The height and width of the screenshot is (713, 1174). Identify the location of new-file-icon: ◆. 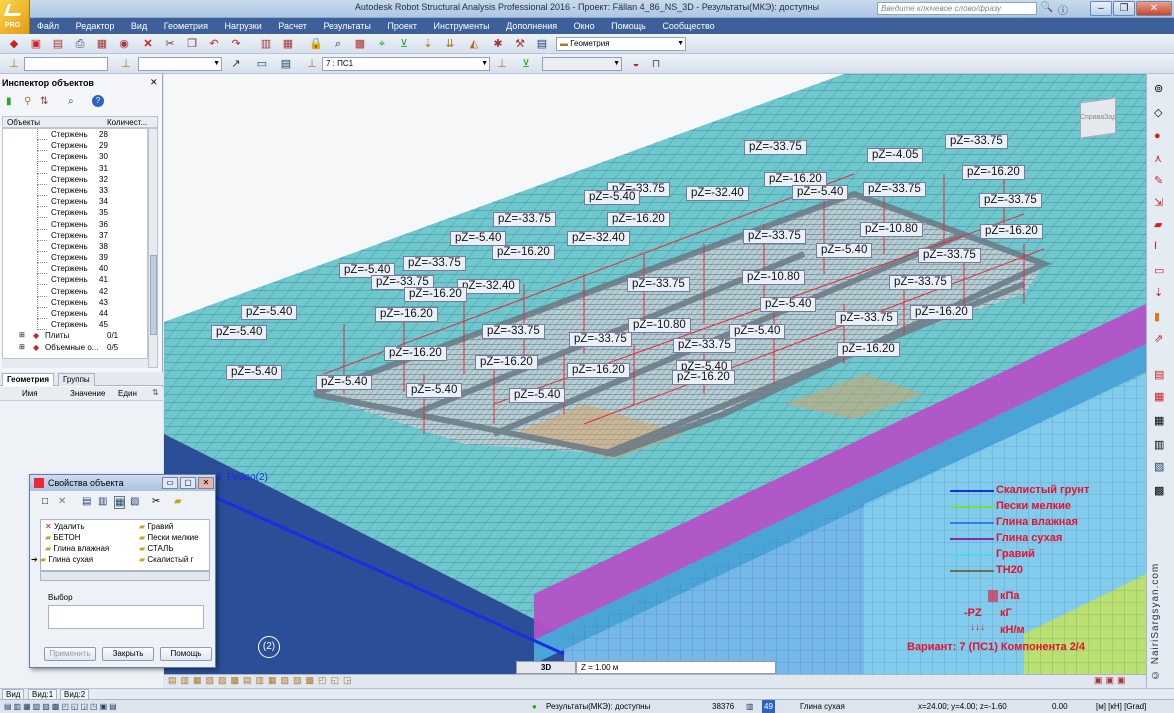
(14, 44).